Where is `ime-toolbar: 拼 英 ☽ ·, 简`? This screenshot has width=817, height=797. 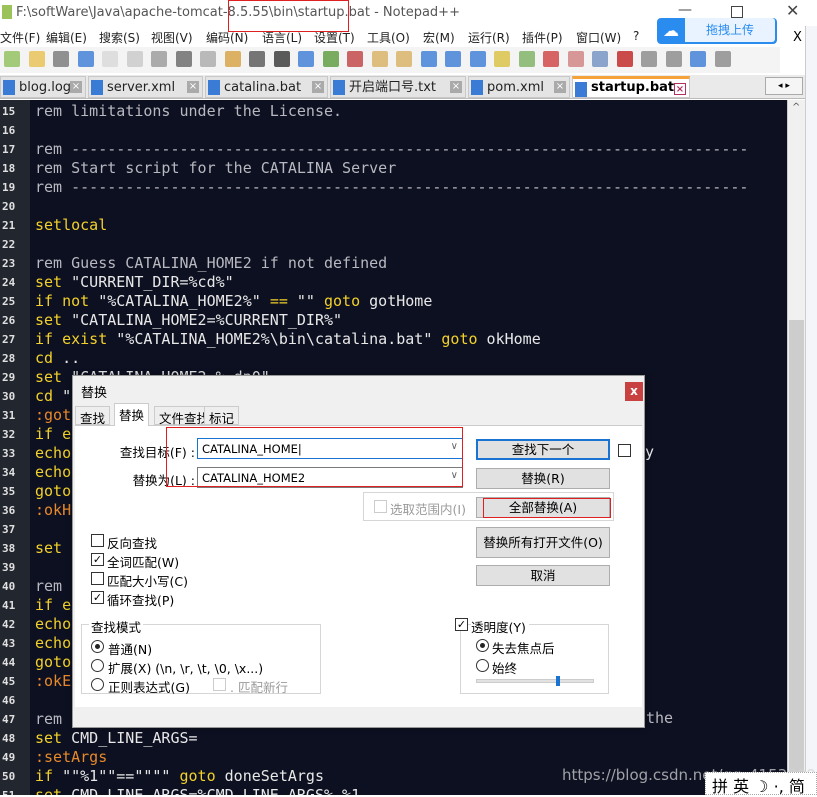
ime-toolbar: 拼 英 ☽ ·, 简 is located at coordinates (761, 784).